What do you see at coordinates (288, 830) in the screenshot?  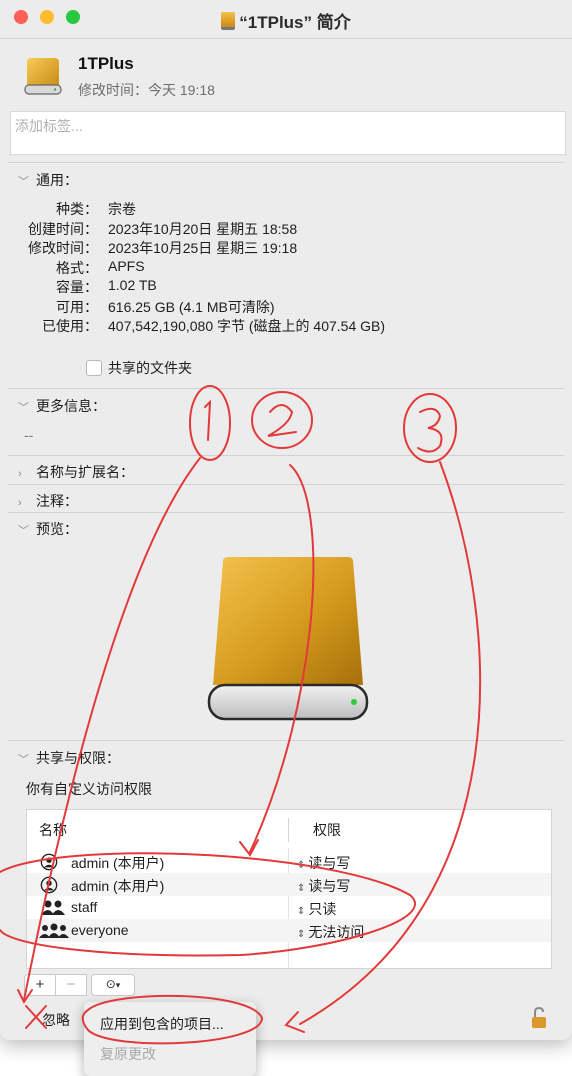 I see `column-separator` at bounding box center [288, 830].